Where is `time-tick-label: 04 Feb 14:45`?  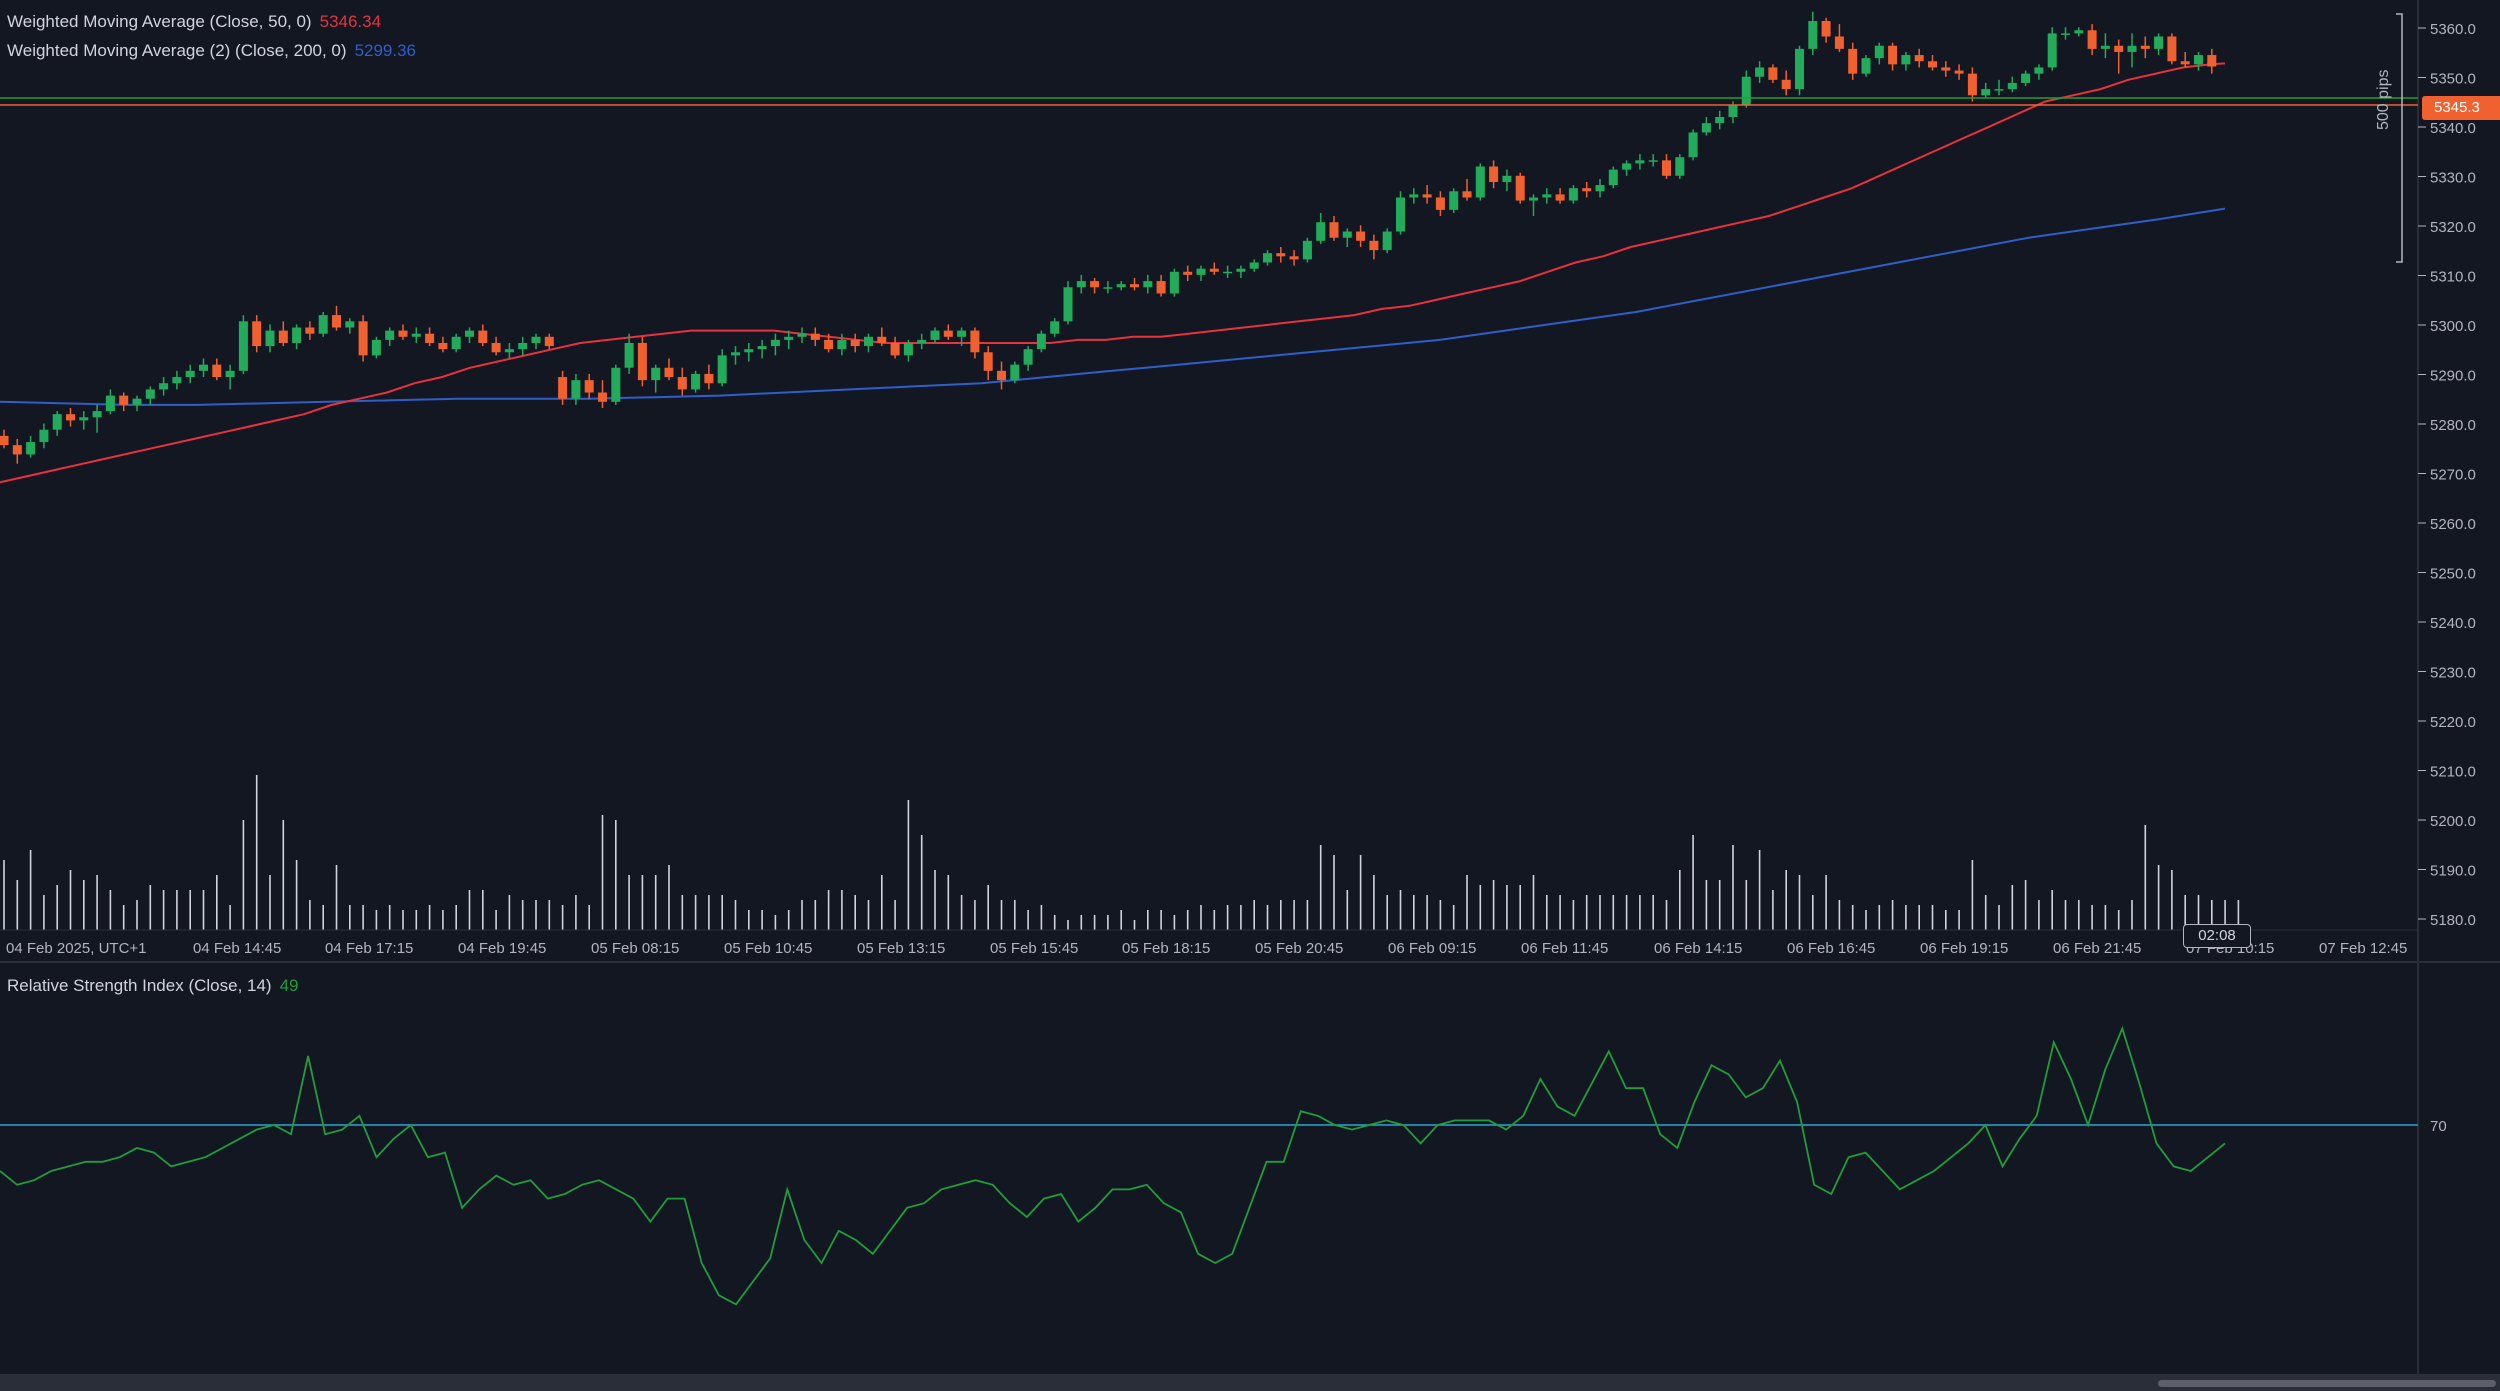
time-tick-label: 04 Feb 14:45 is located at coordinates (237, 948).